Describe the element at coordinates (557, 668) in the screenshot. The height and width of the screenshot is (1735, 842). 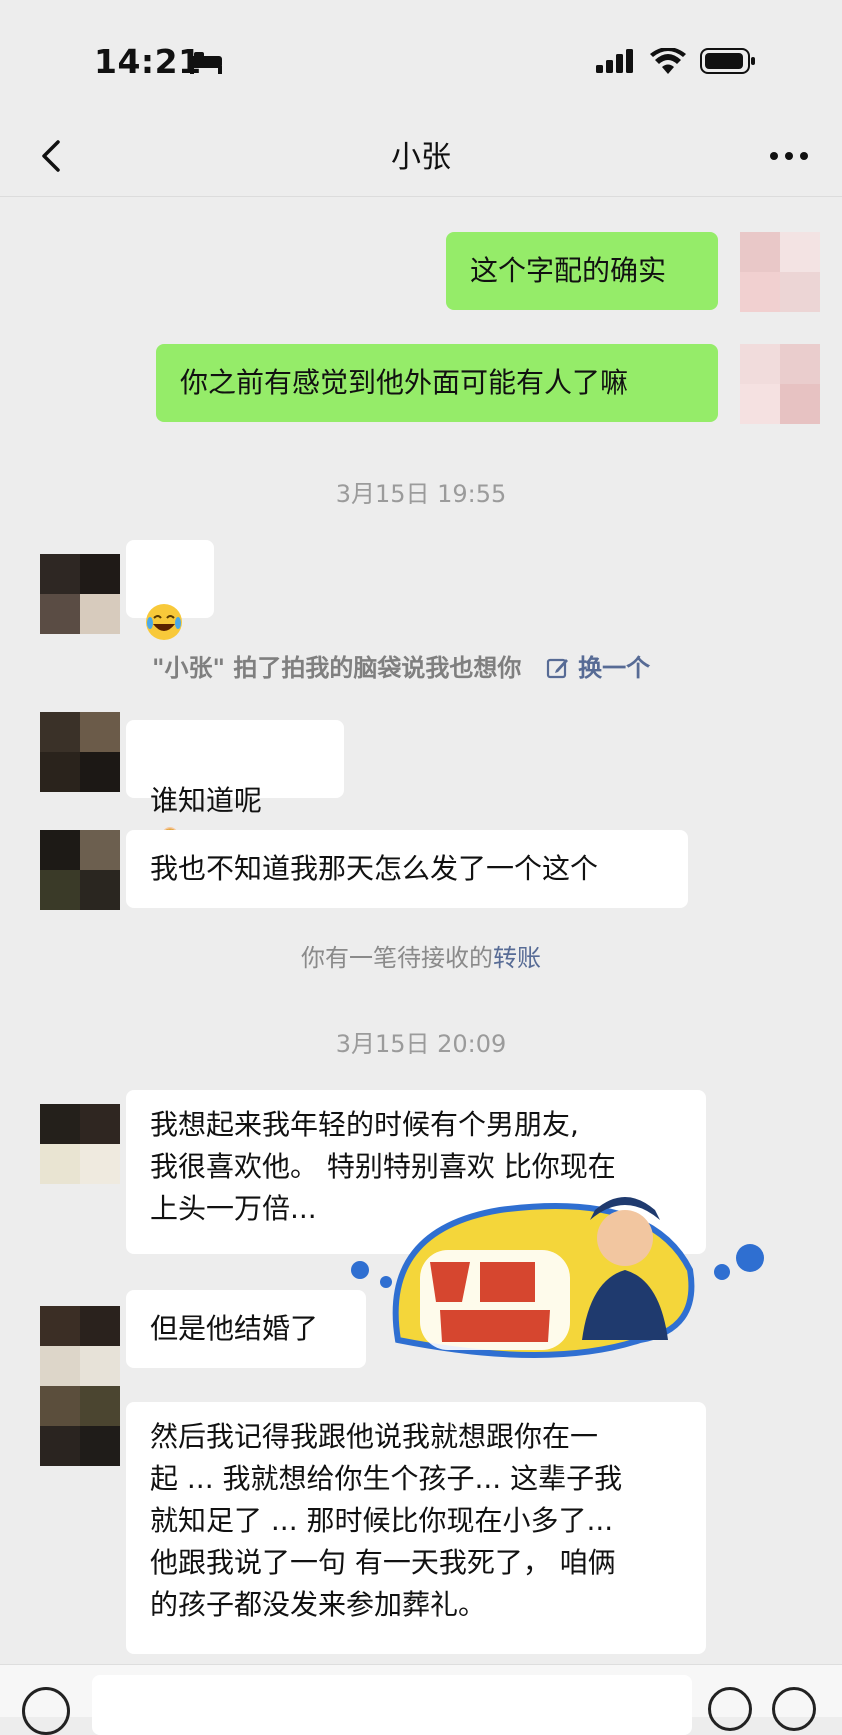
I see `edit-icon` at that location.